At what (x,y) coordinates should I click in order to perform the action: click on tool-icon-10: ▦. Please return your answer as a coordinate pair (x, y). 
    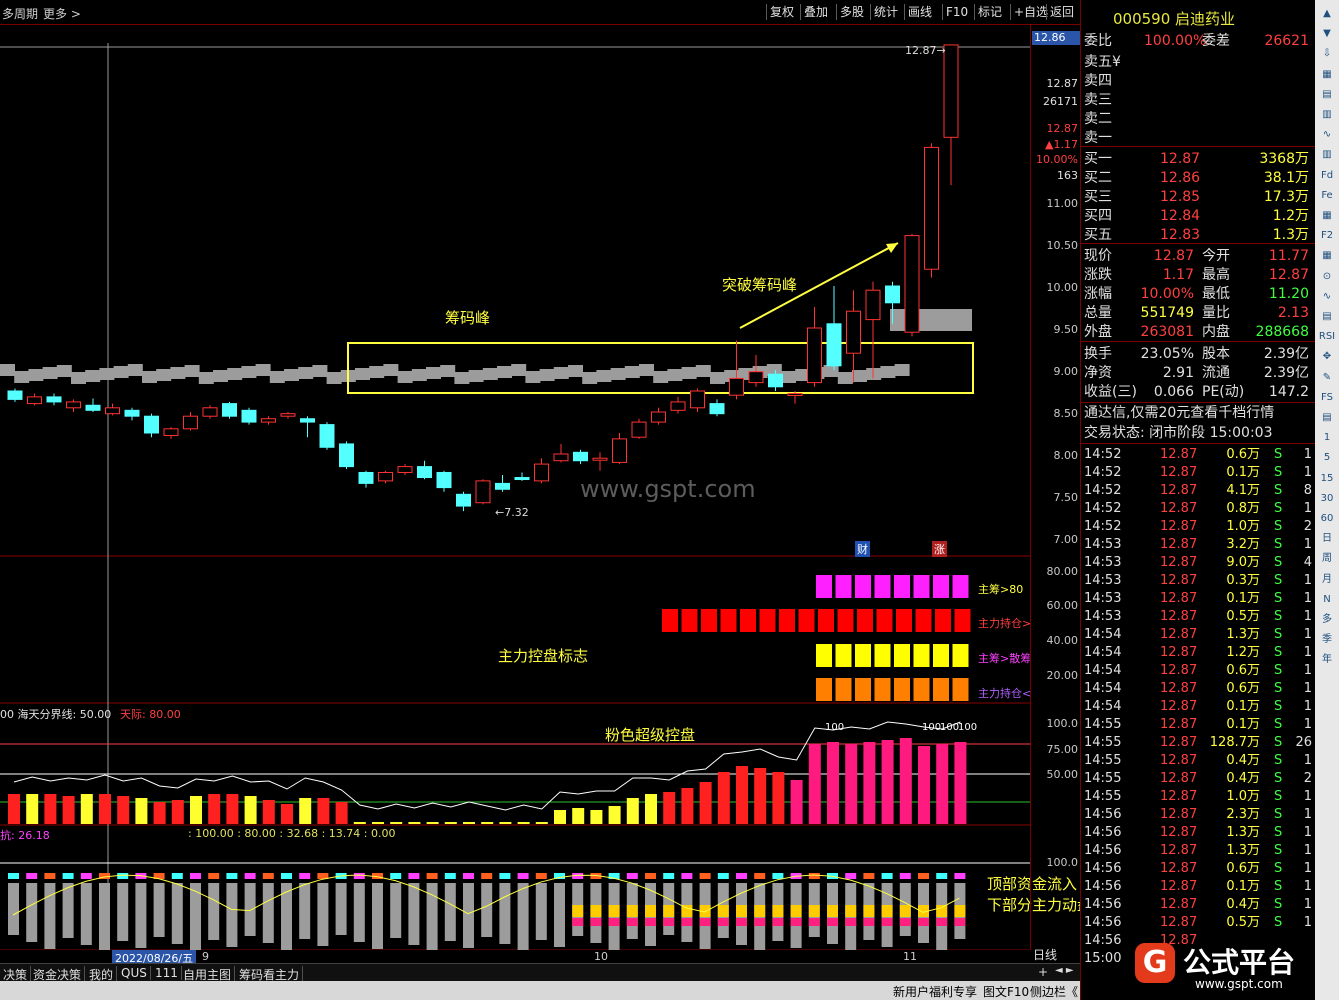
    Looking at the image, I should click on (1327, 216).